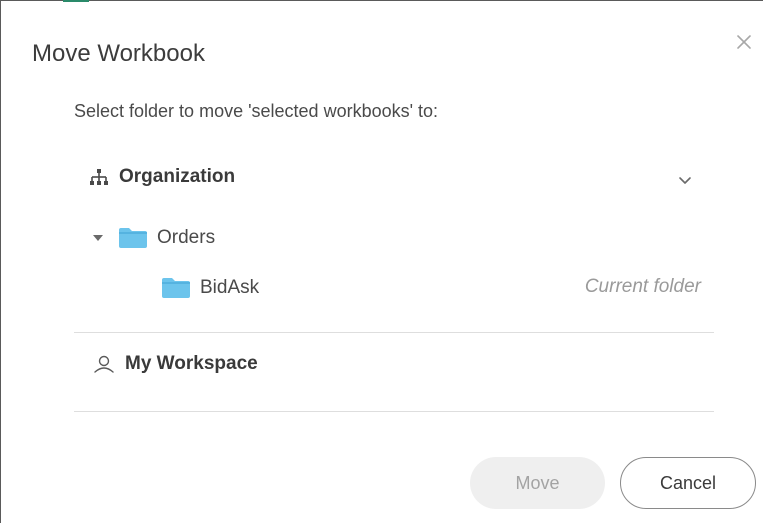 This screenshot has height=523, width=763. I want to click on bidask-label: BidAsk, so click(230, 287).